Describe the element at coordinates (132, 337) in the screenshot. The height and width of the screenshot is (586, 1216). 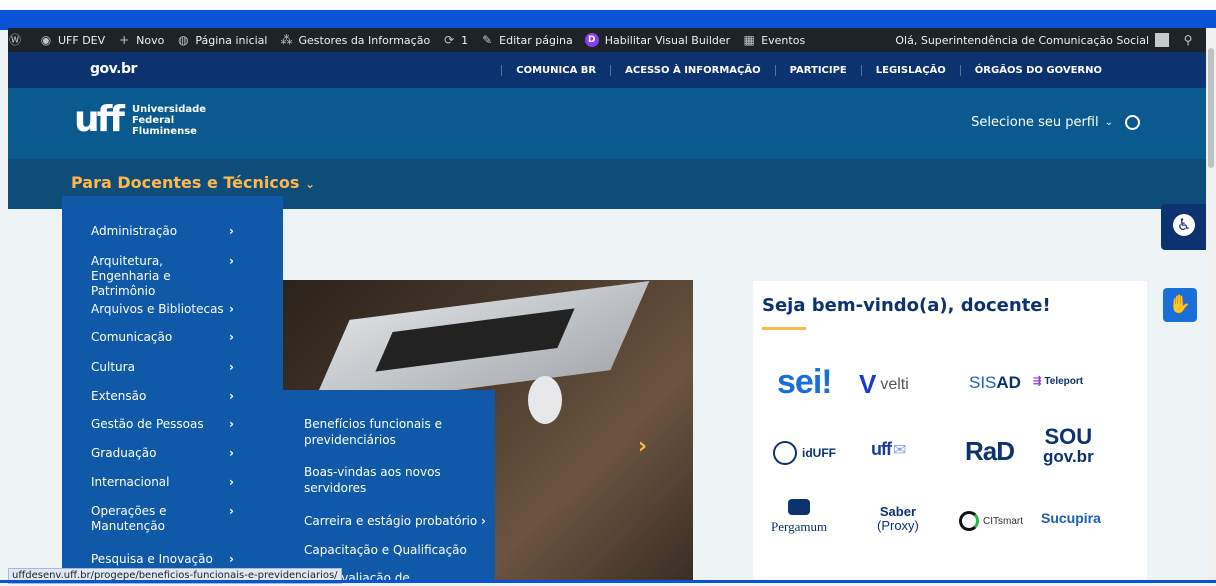
I see `menu-item-label: Comunicação` at that location.